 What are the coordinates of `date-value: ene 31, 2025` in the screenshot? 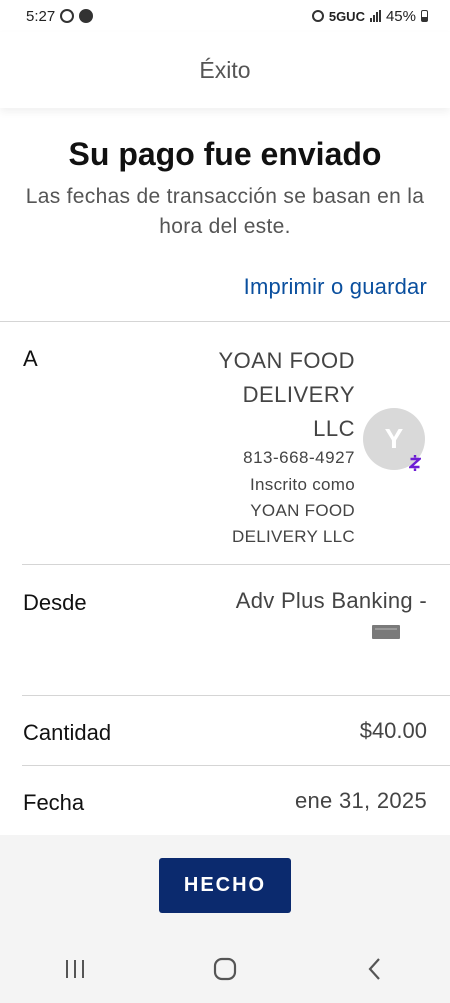 It's located at (360, 800).